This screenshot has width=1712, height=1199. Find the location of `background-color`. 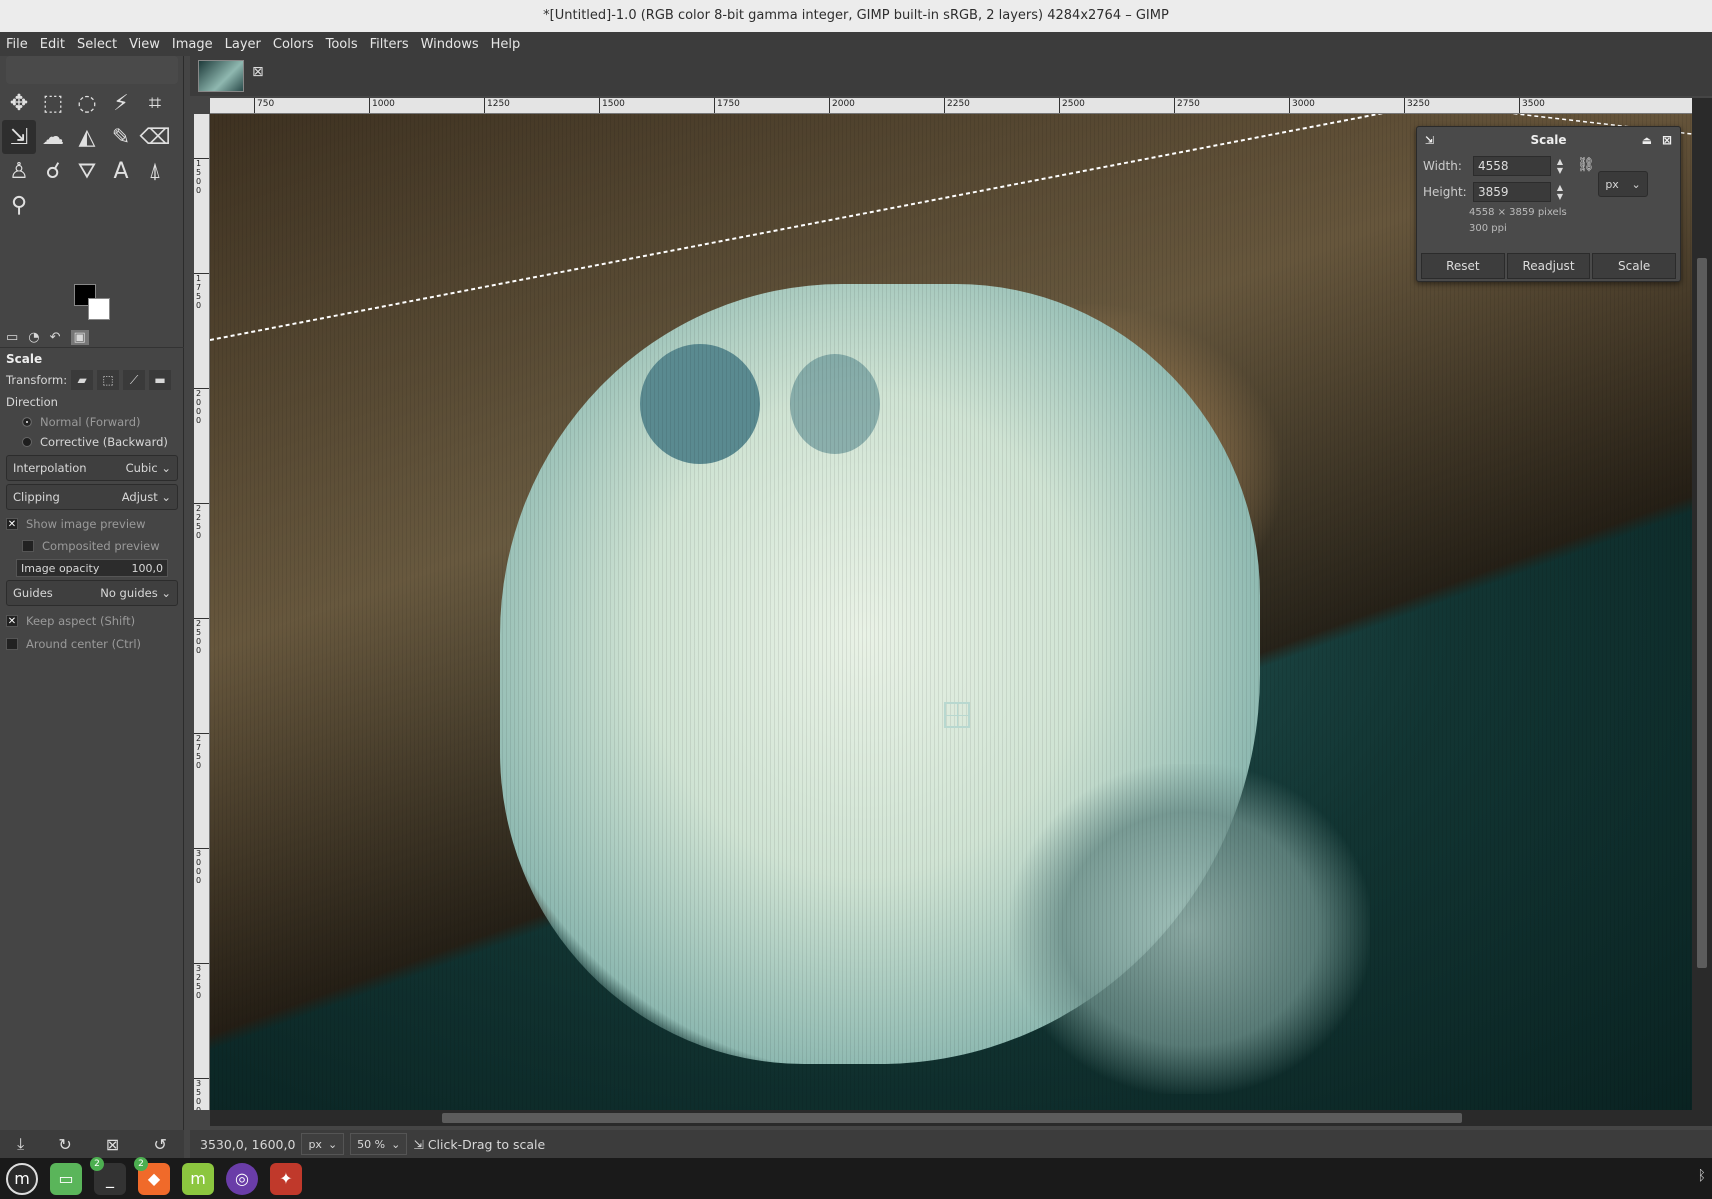

background-color is located at coordinates (99, 309).